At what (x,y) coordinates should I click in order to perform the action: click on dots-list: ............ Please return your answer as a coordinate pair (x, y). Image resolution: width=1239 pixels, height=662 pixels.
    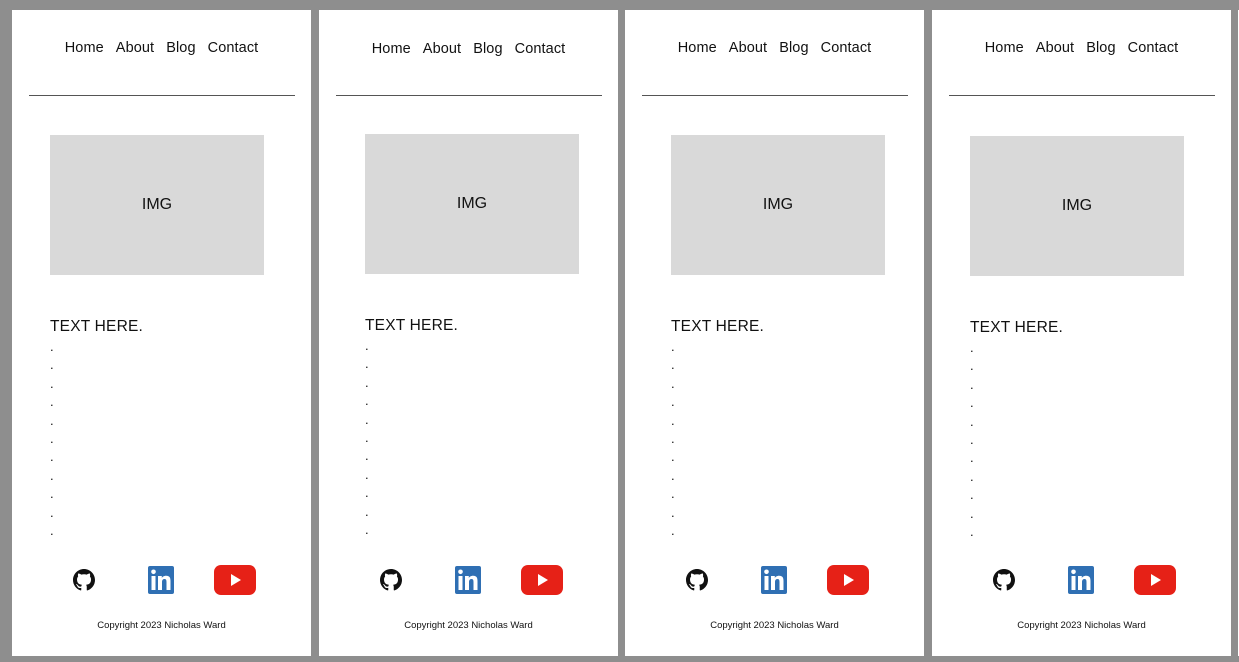
    Looking at the image, I should click on (1080, 440).